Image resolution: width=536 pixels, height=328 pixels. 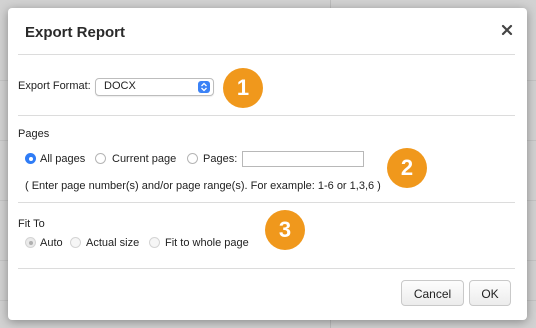 What do you see at coordinates (432, 293) in the screenshot?
I see `cancel-button: Cancel` at bounding box center [432, 293].